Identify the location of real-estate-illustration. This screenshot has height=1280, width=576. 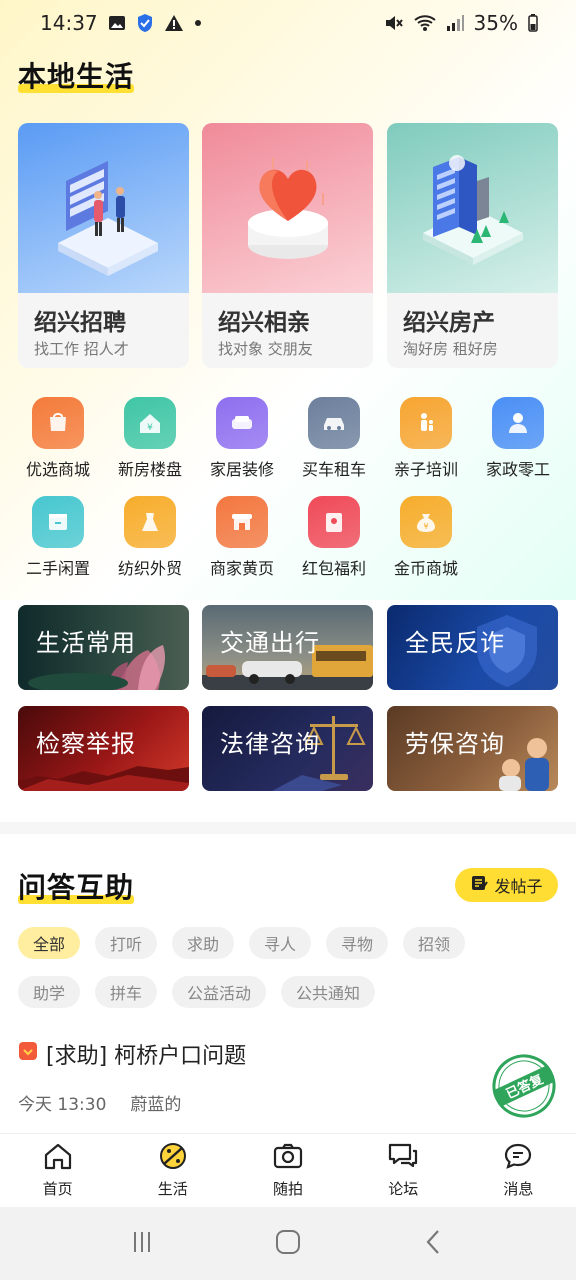
(472, 208).